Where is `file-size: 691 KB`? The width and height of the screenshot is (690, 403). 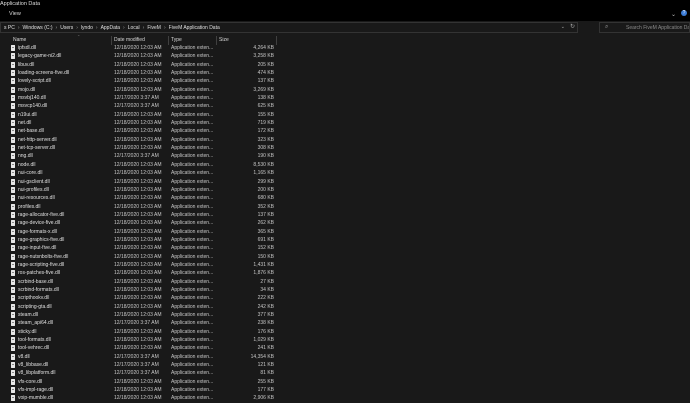 file-size: 691 KB is located at coordinates (265, 239).